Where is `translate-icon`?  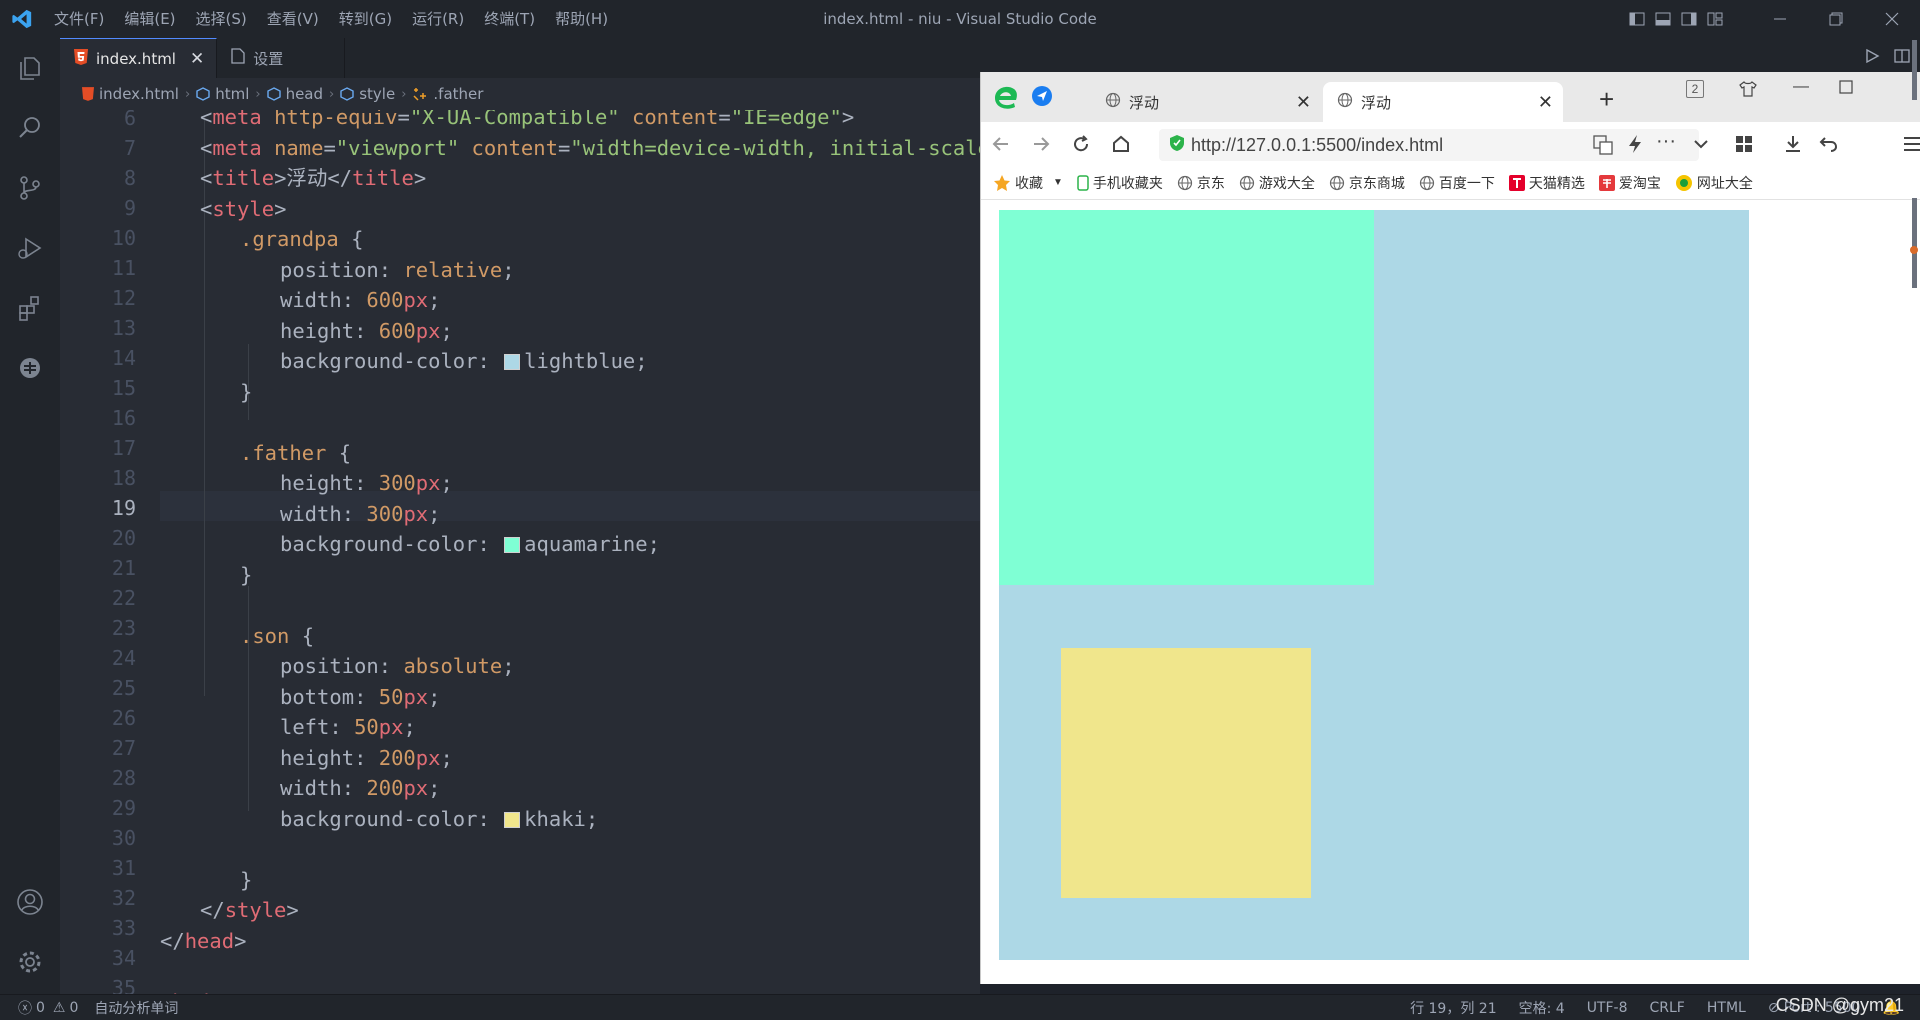 translate-icon is located at coordinates (1603, 147).